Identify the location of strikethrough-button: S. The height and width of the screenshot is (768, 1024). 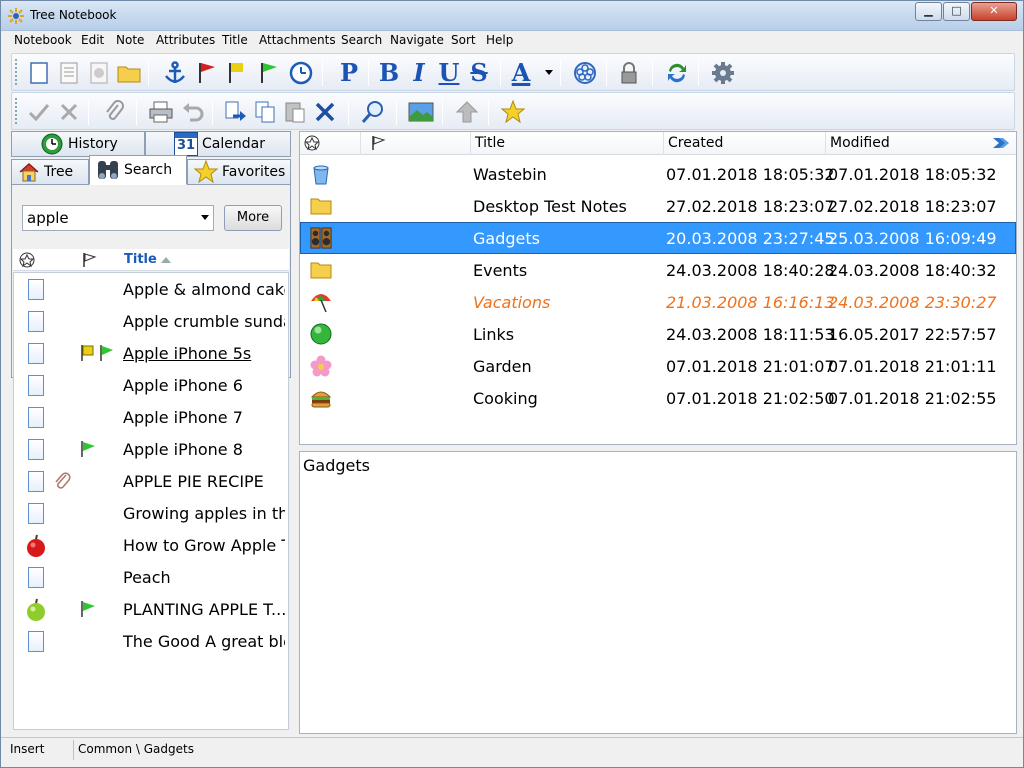
(479, 73).